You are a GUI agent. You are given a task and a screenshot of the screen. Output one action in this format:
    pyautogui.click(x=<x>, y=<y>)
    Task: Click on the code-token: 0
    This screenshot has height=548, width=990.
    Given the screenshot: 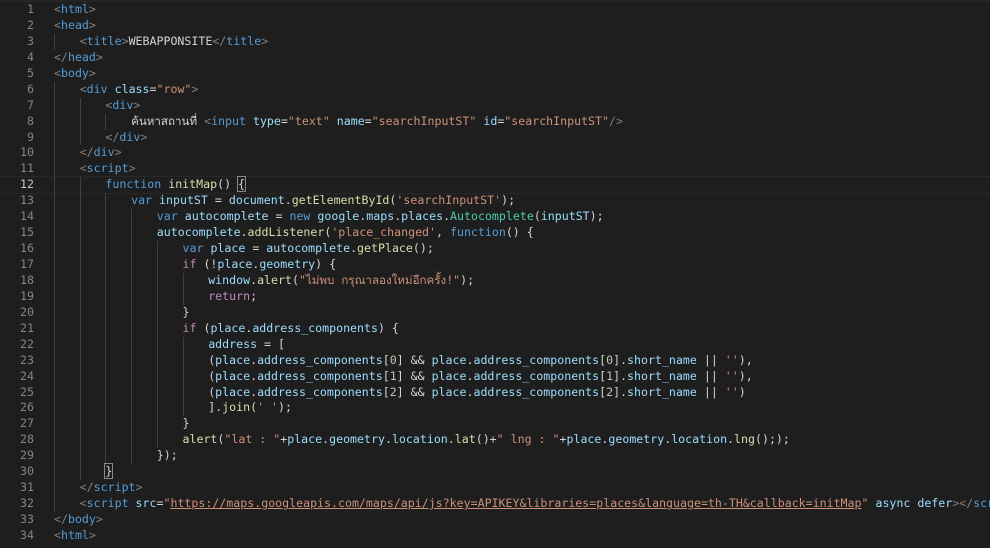 What is the action you would take?
    pyautogui.click(x=393, y=359)
    